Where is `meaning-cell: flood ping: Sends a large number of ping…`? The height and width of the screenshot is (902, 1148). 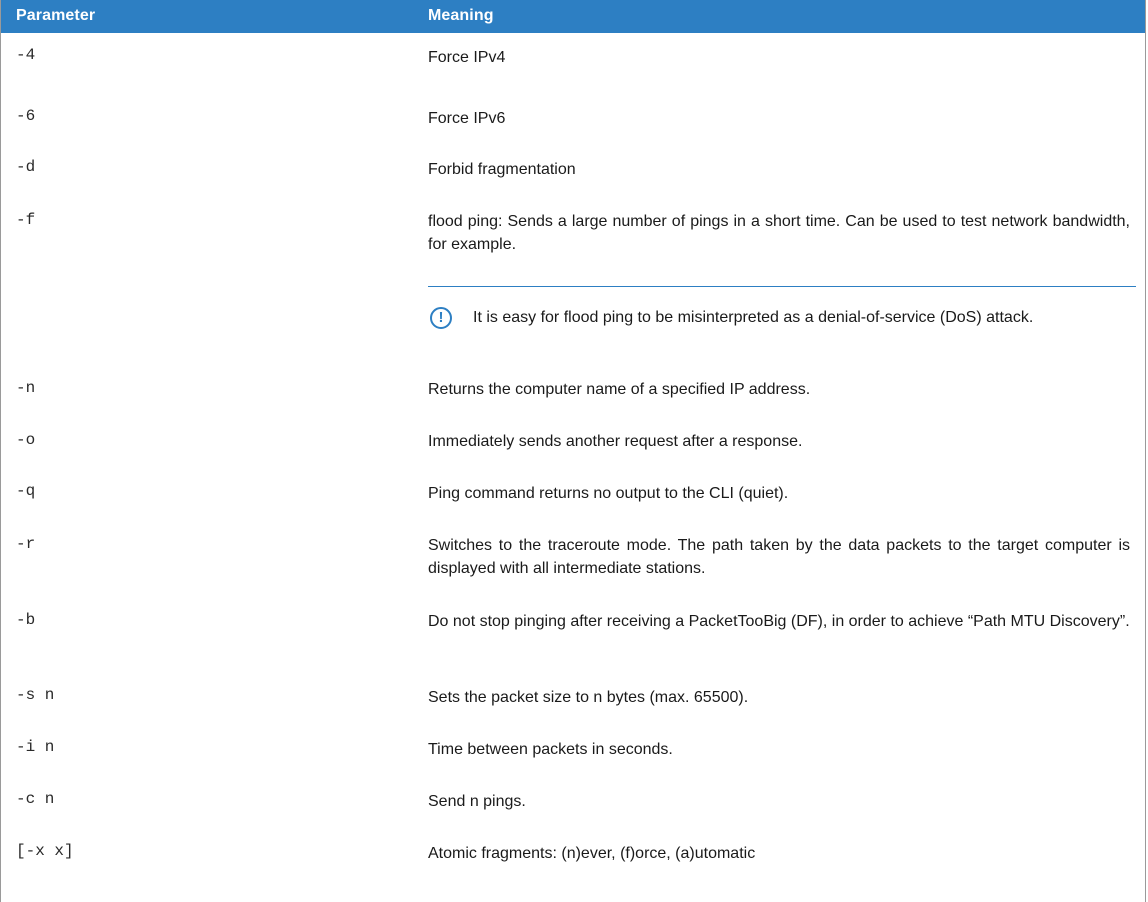
meaning-cell: flood ping: Sends a large number of ping… is located at coordinates (779, 233).